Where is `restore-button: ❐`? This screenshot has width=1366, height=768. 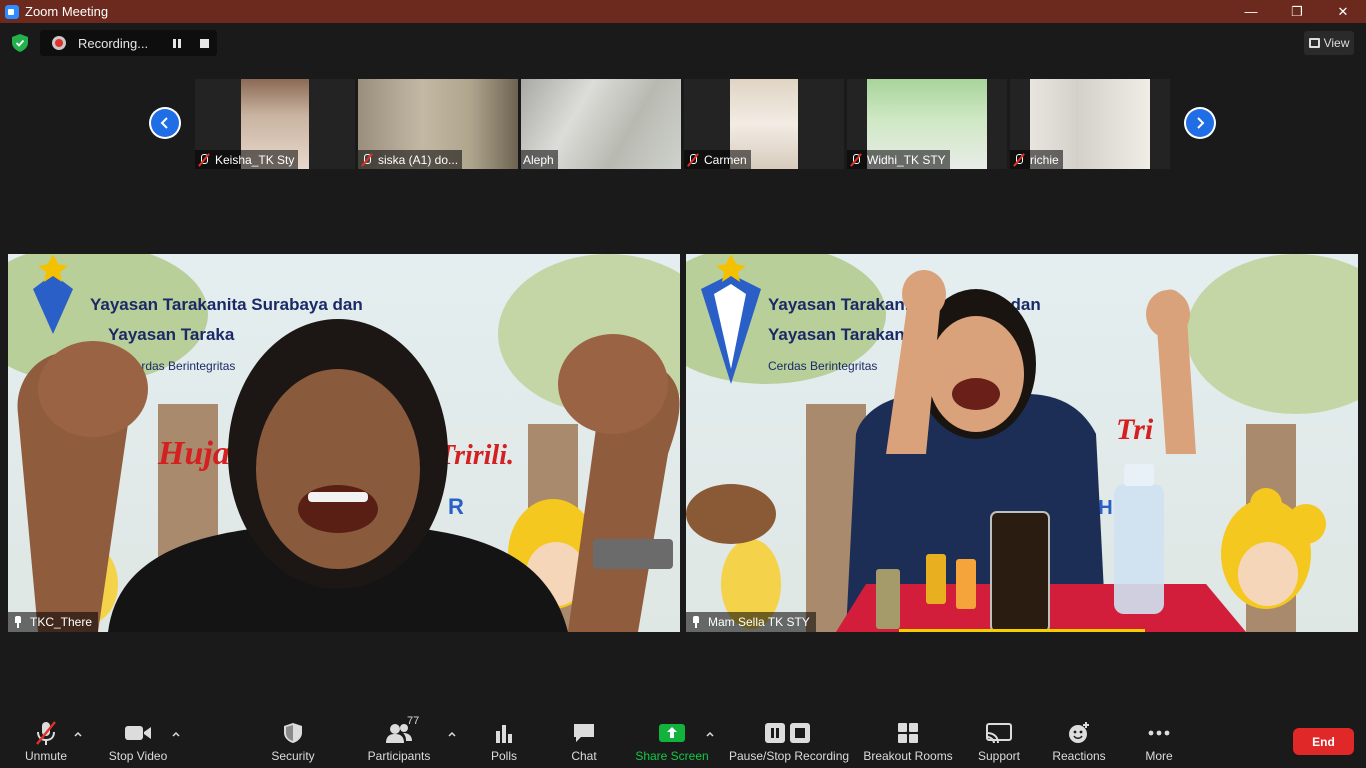
restore-button: ❐ is located at coordinates (1297, 11).